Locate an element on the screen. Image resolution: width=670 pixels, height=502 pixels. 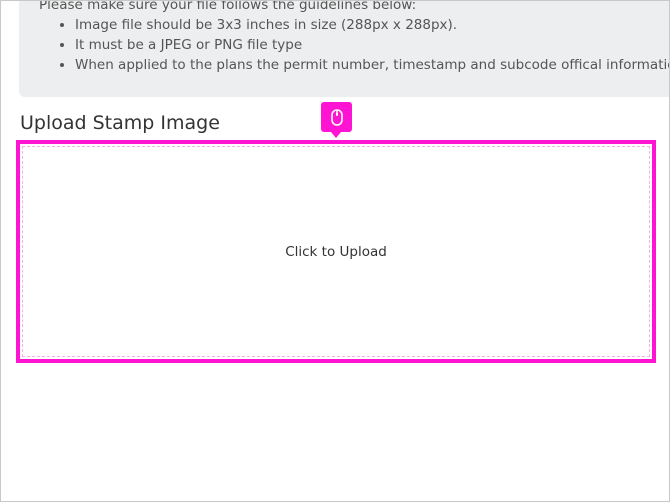
click-marker is located at coordinates (336, 120).